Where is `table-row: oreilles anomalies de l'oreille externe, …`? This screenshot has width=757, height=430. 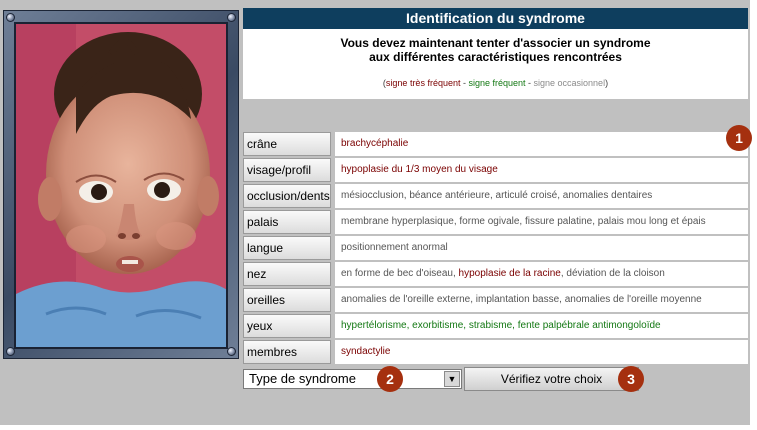 table-row: oreilles anomalies de l'oreille externe, … is located at coordinates (495, 300).